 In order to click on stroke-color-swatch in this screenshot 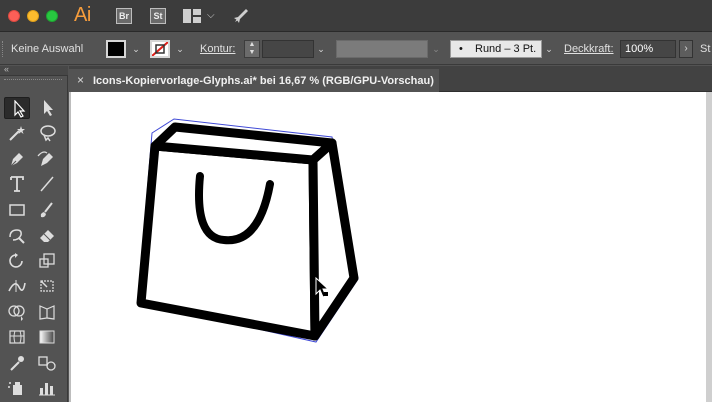, I will do `click(160, 49)`.